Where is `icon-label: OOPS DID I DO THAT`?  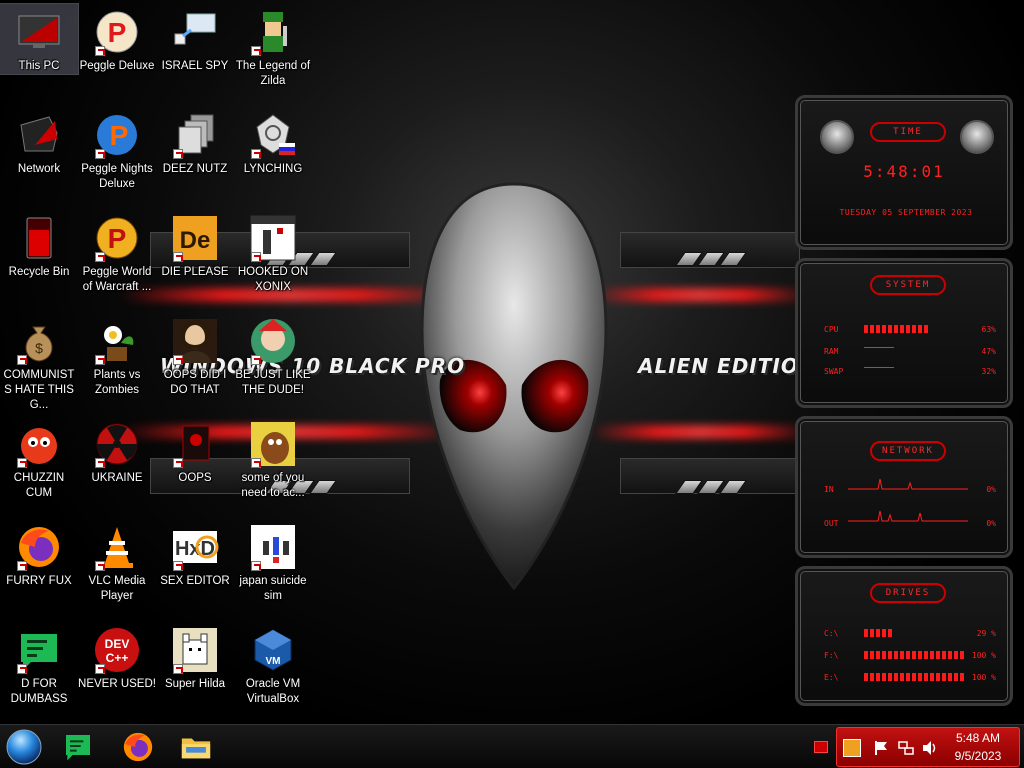 icon-label: OOPS DID I DO THAT is located at coordinates (195, 382).